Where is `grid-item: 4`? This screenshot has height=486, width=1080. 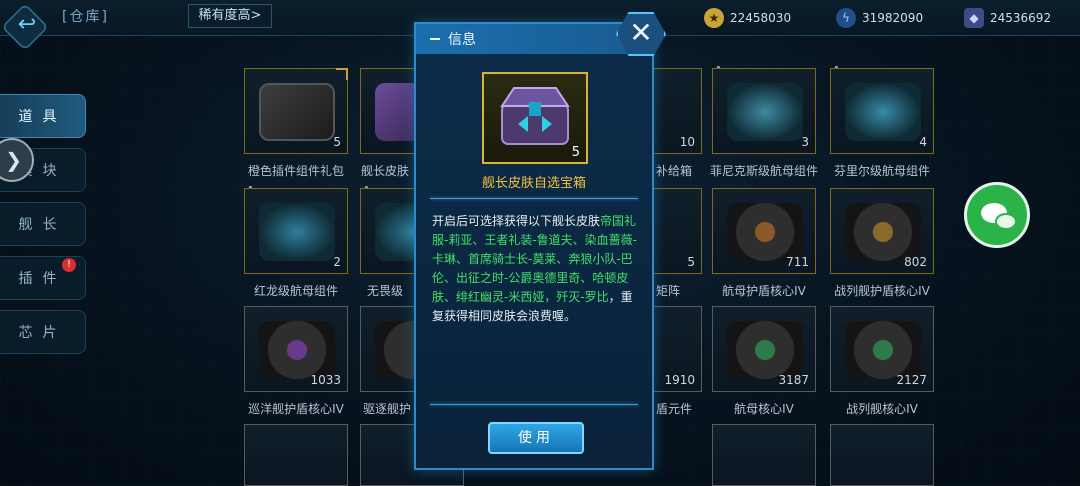 grid-item: 4 is located at coordinates (882, 111).